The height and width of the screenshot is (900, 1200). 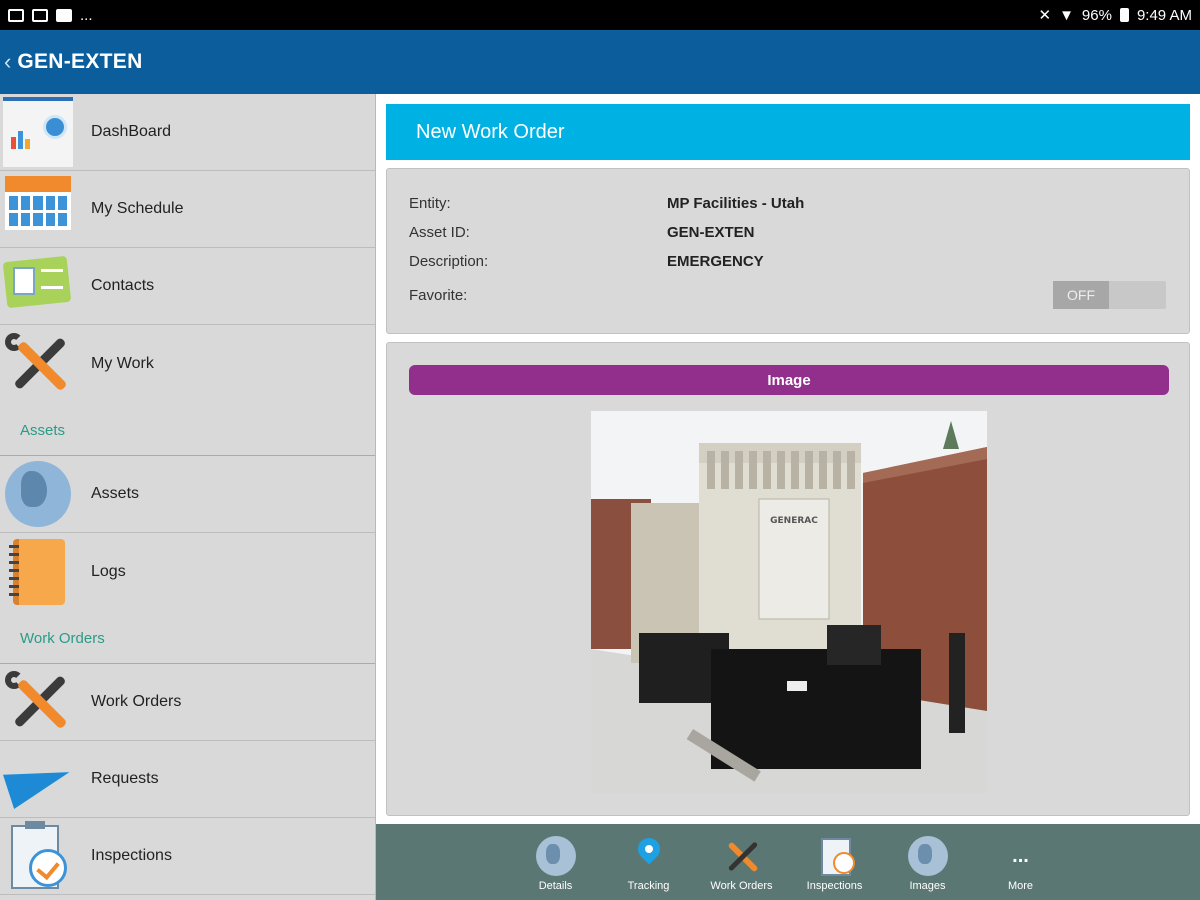 I want to click on sidebar-item-logs: Logs, so click(x=187, y=571).